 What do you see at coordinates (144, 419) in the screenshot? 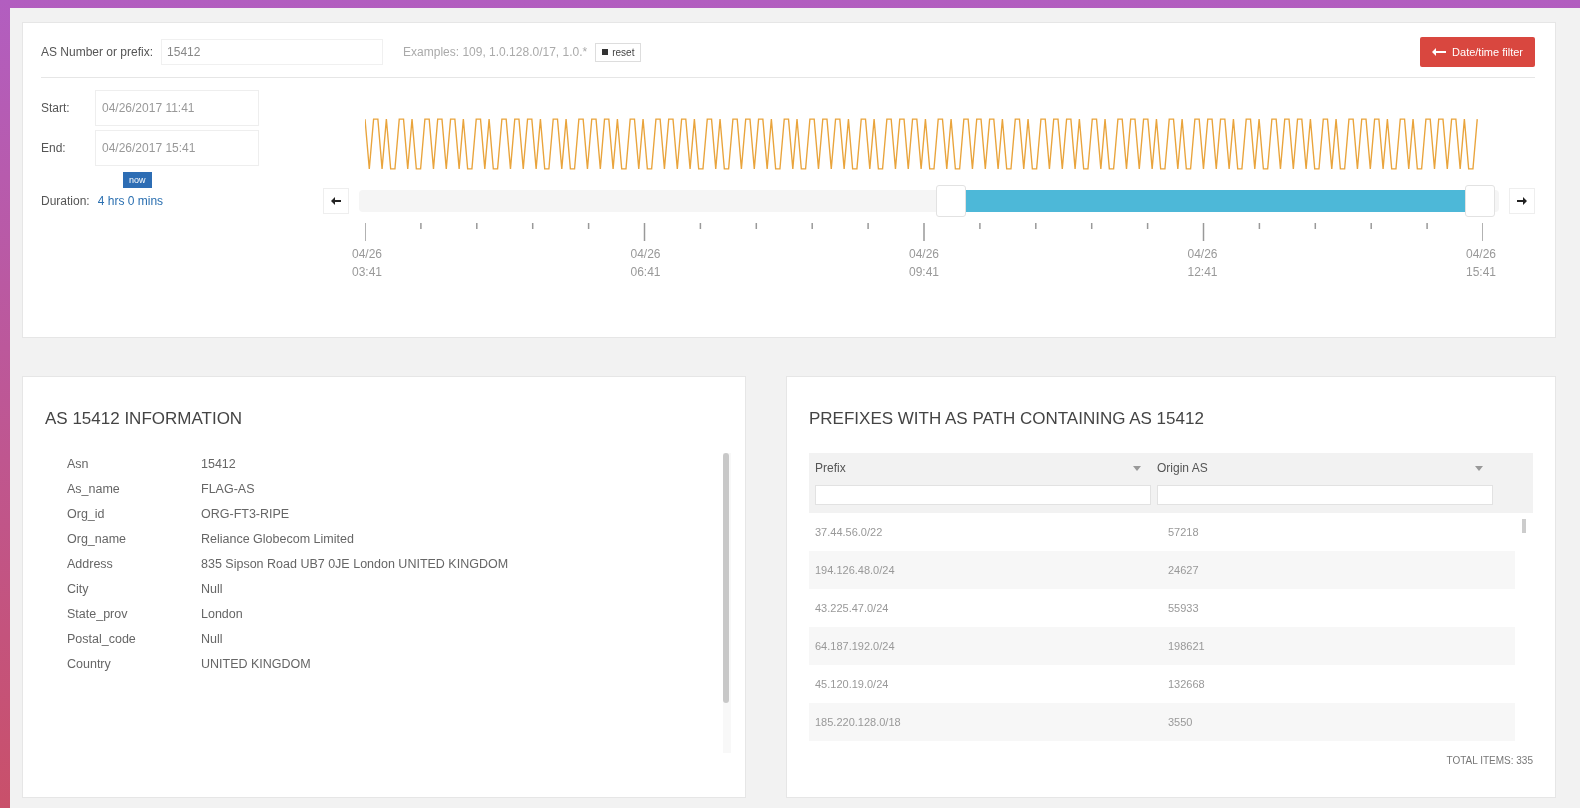
I see `info-title: AS 15412 INFORMATION` at bounding box center [144, 419].